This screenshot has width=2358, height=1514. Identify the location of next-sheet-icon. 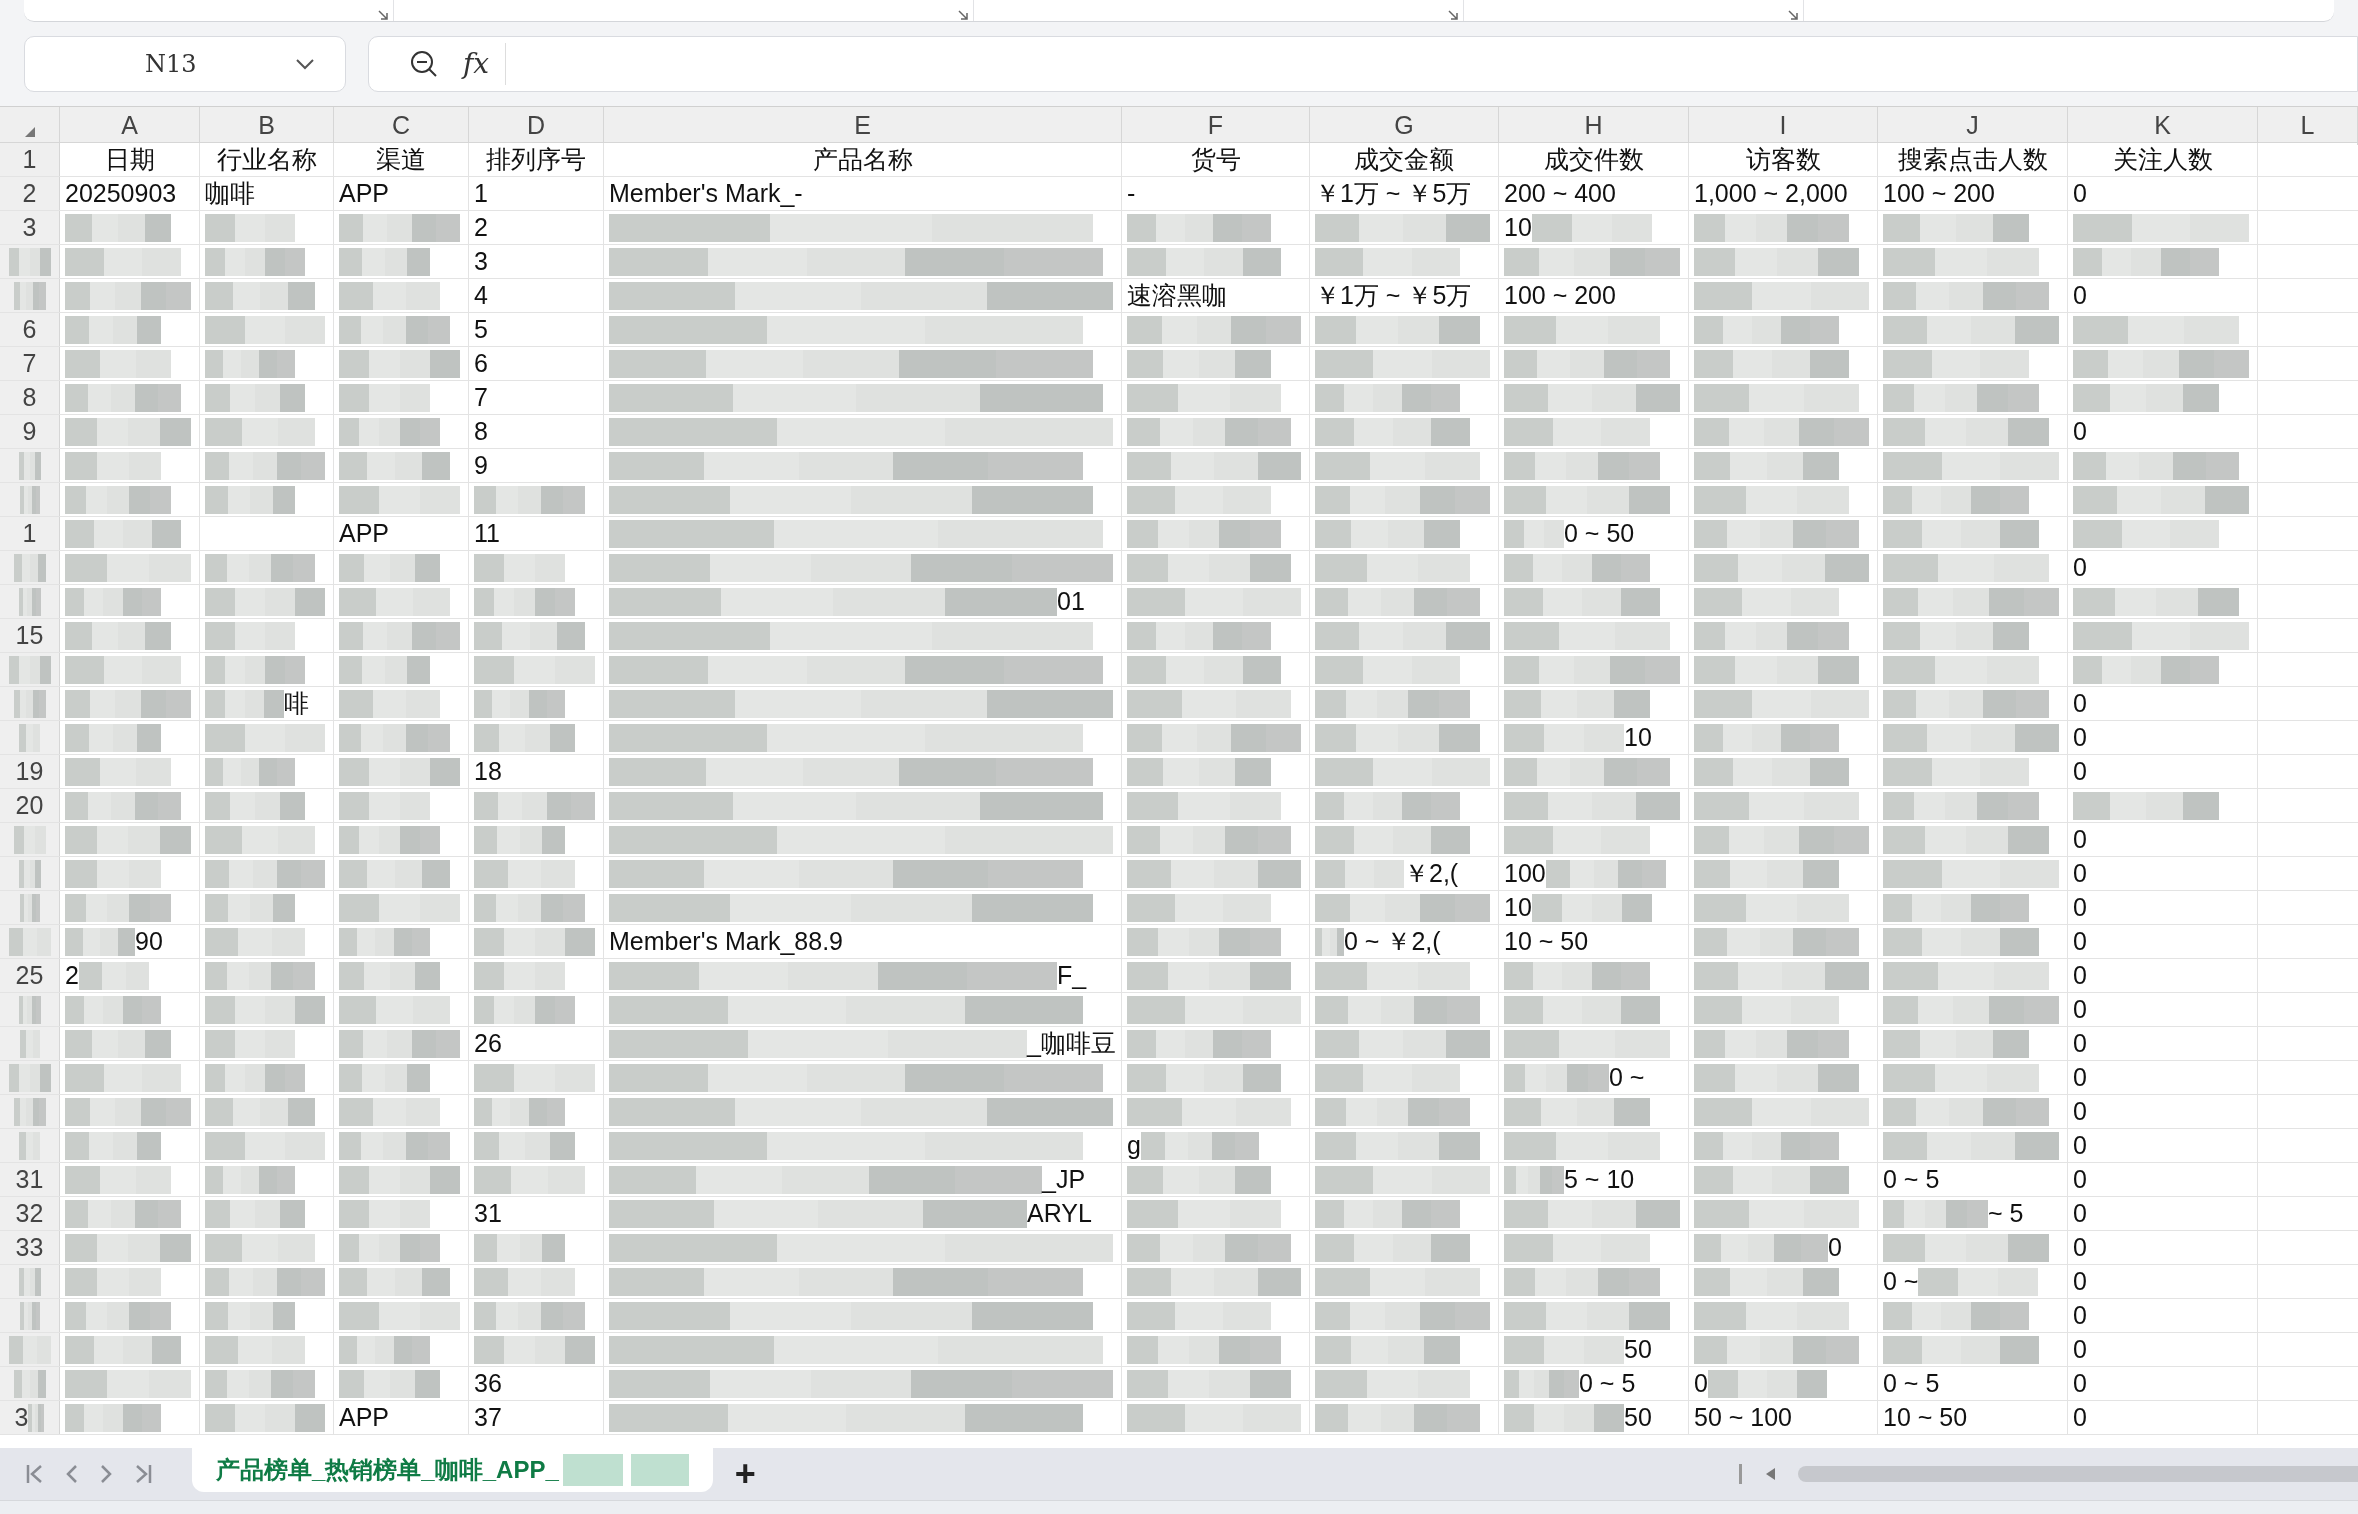
(106, 1474).